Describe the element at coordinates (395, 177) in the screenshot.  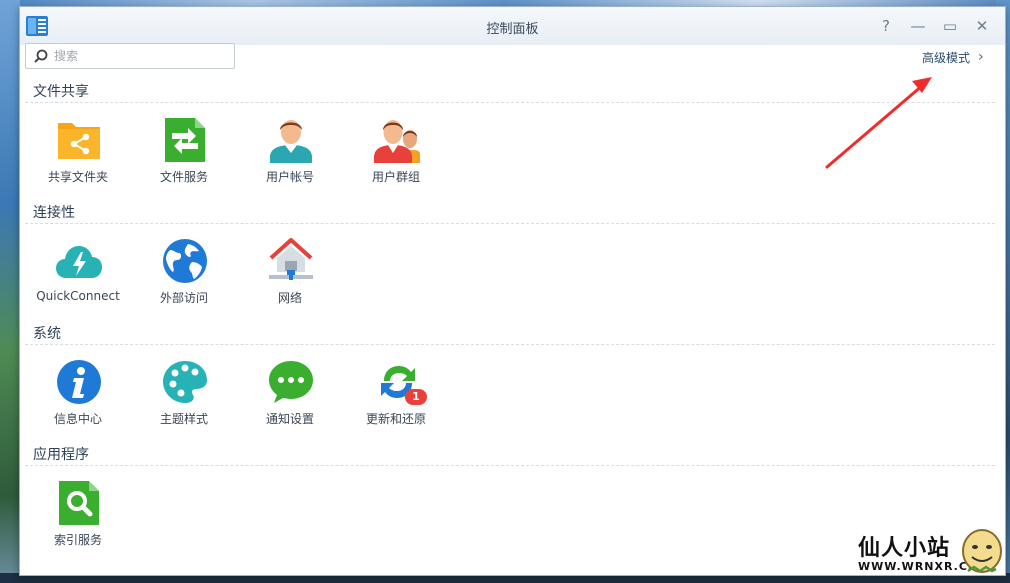
I see `item-label: 用户群组` at that location.